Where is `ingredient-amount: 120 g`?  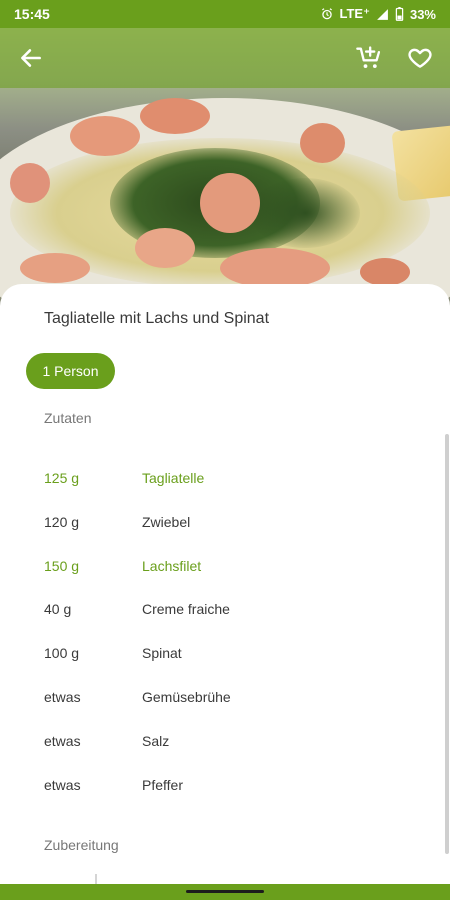 ingredient-amount: 120 g is located at coordinates (62, 522).